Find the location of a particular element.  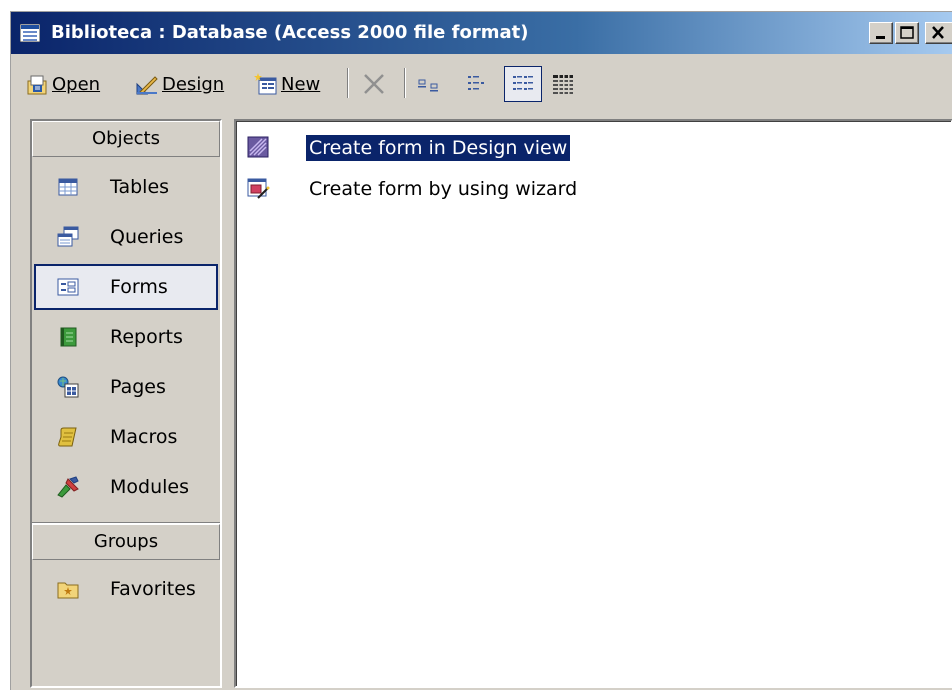

small-icons-button is located at coordinates (478, 84).